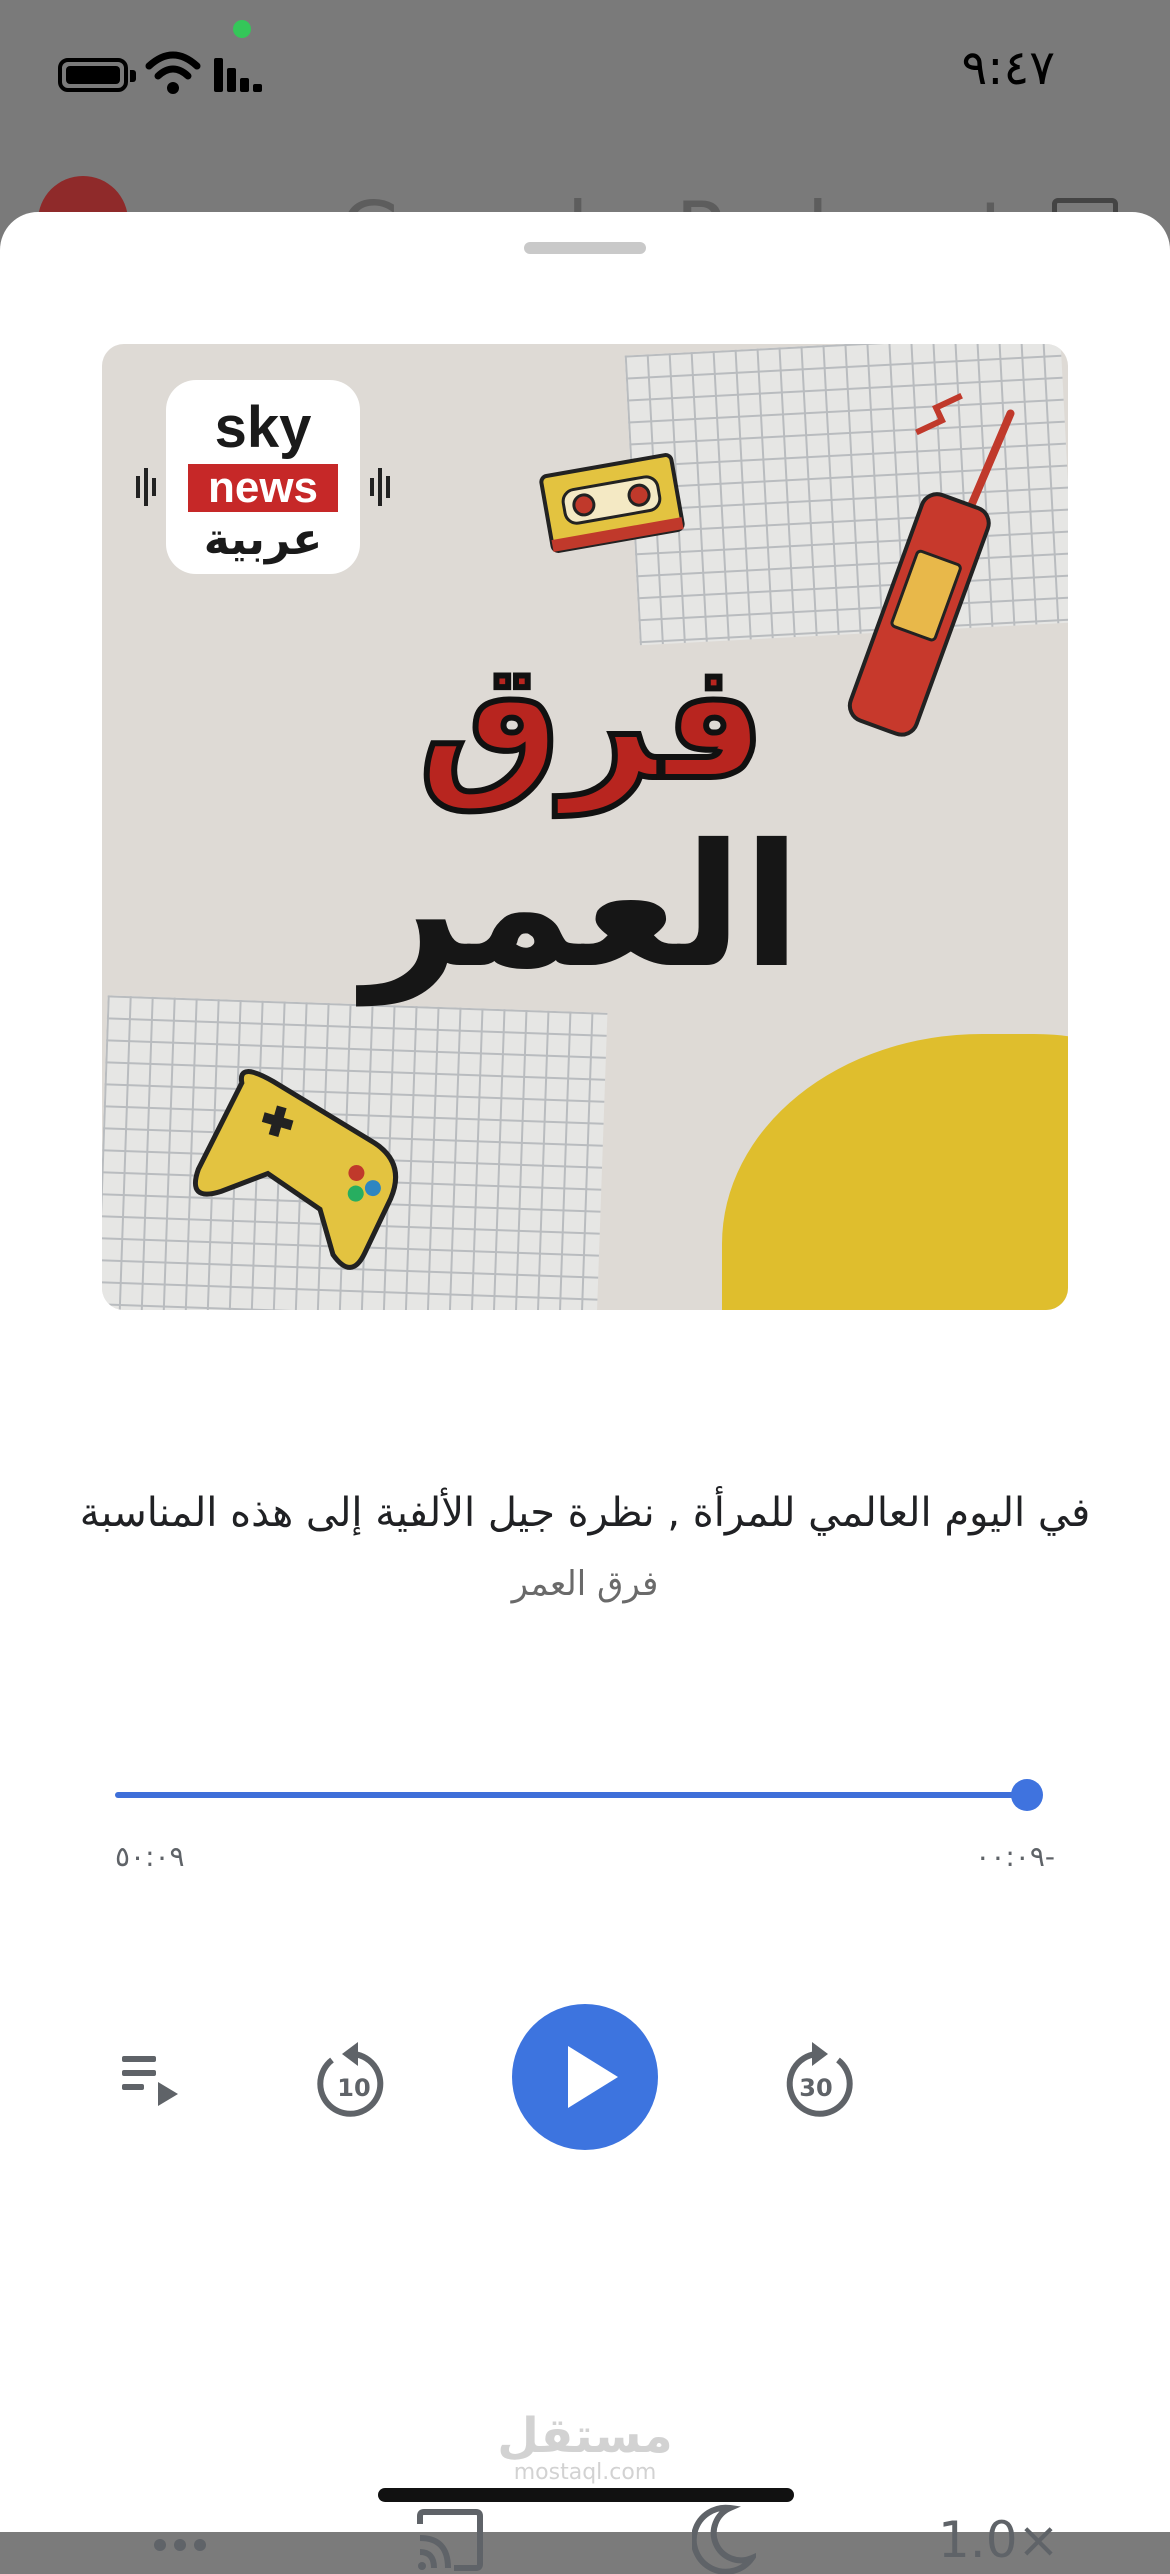 The width and height of the screenshot is (1170, 2574). Describe the element at coordinates (724, 2539) in the screenshot. I see `sleep-timer-icon` at that location.